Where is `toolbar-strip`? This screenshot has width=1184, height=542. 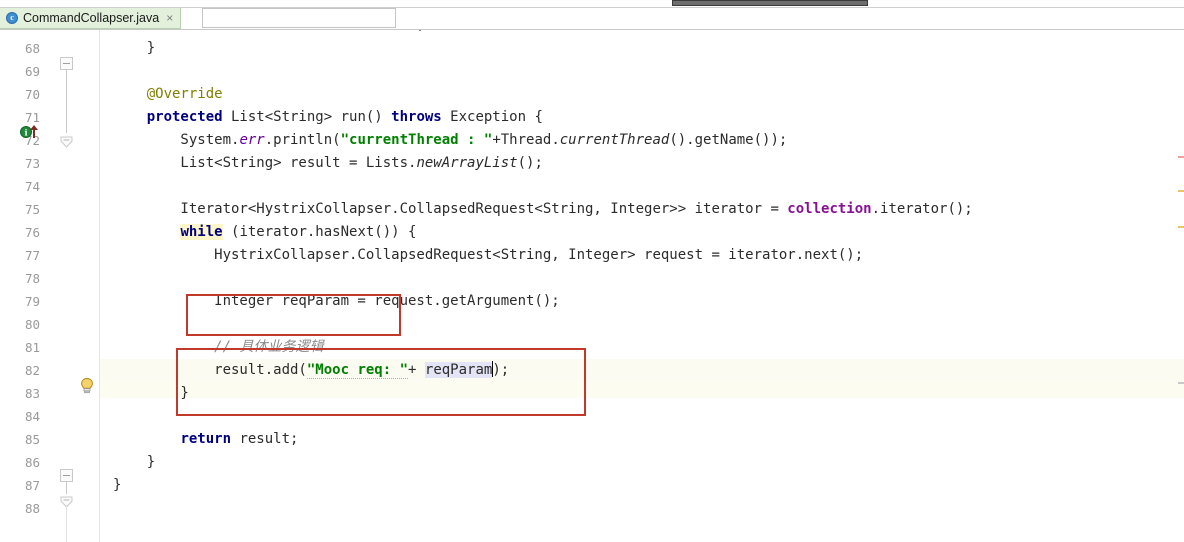
toolbar-strip is located at coordinates (770, 3).